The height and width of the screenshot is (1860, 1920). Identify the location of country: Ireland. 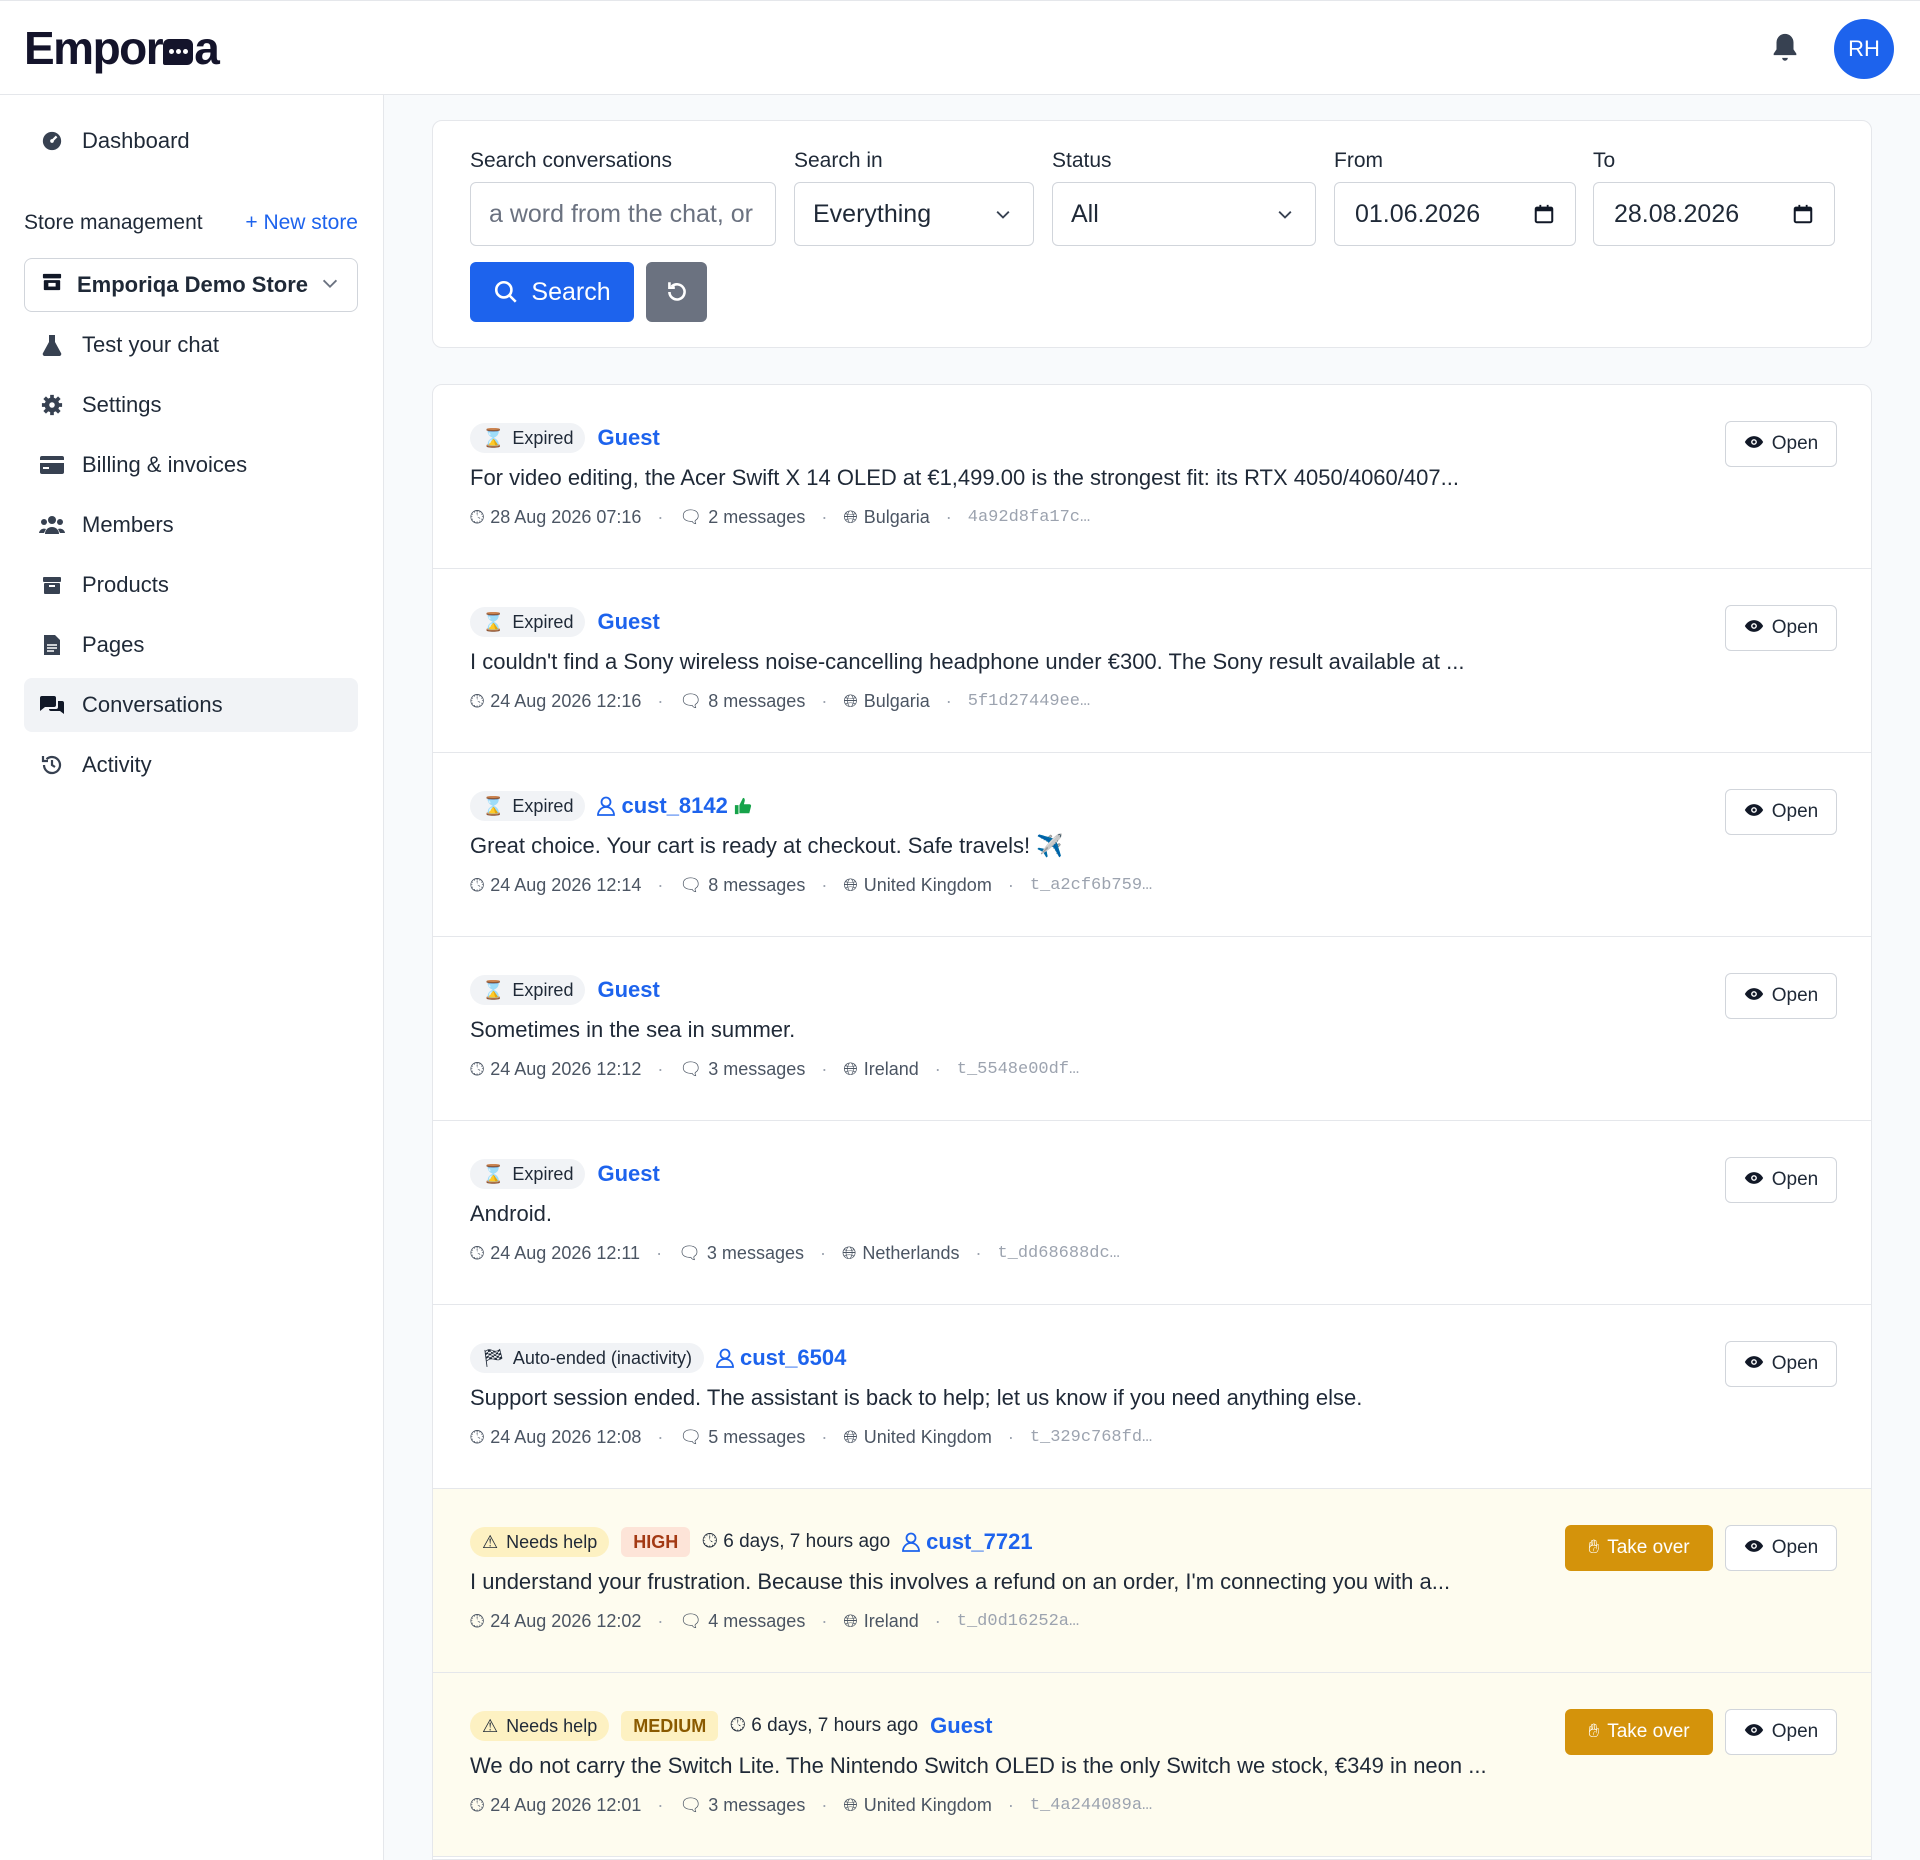
(891, 1621).